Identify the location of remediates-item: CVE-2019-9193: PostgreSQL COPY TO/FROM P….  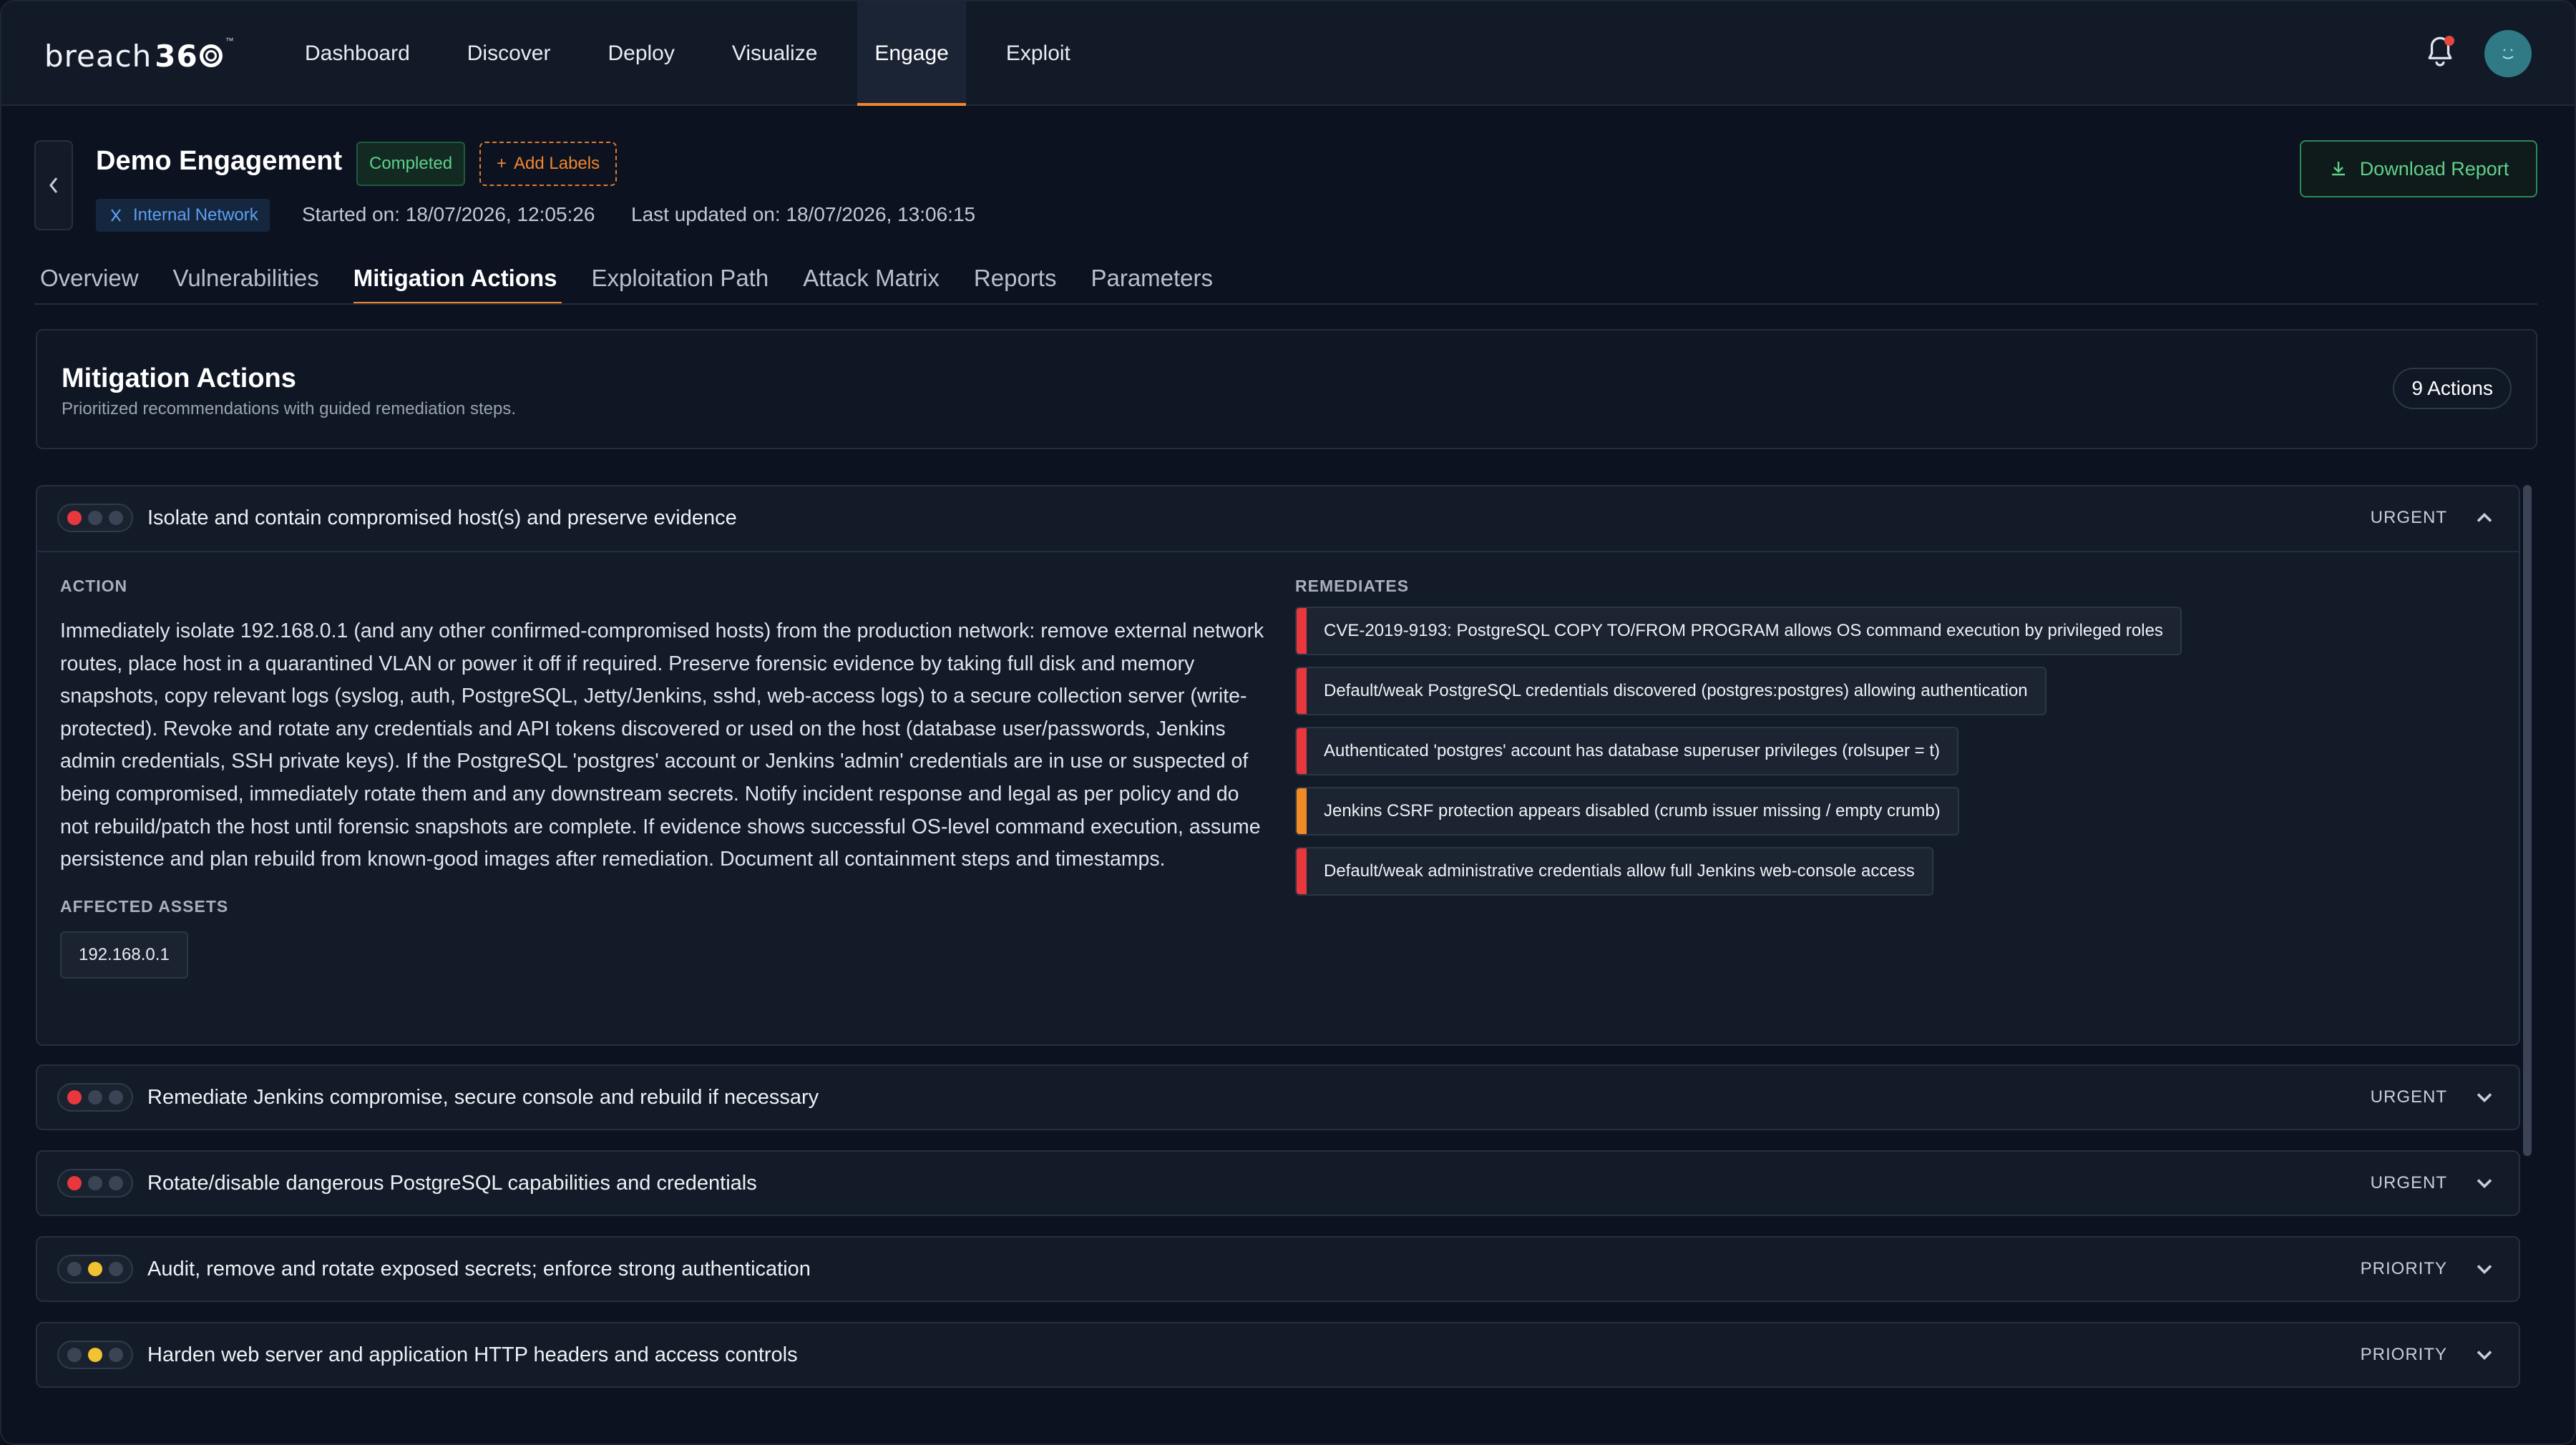
(1738, 631).